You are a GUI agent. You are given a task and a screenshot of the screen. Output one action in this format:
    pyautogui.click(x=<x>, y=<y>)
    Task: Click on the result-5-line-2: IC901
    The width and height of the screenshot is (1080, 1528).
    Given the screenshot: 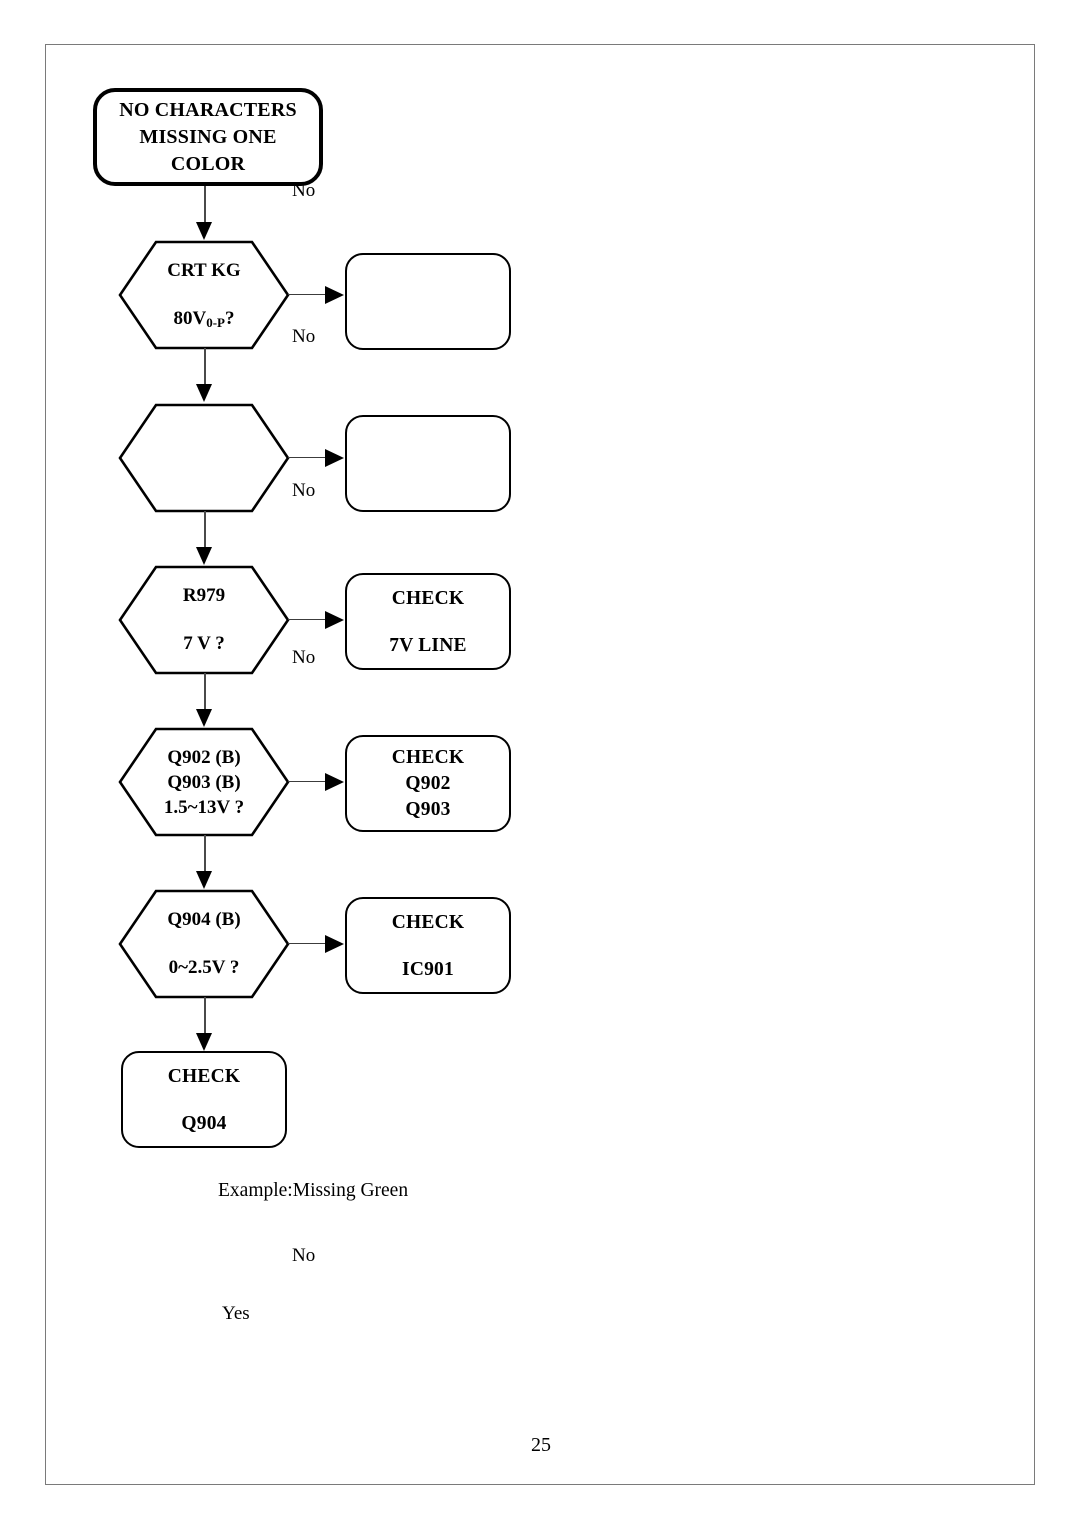 What is the action you would take?
    pyautogui.click(x=428, y=969)
    